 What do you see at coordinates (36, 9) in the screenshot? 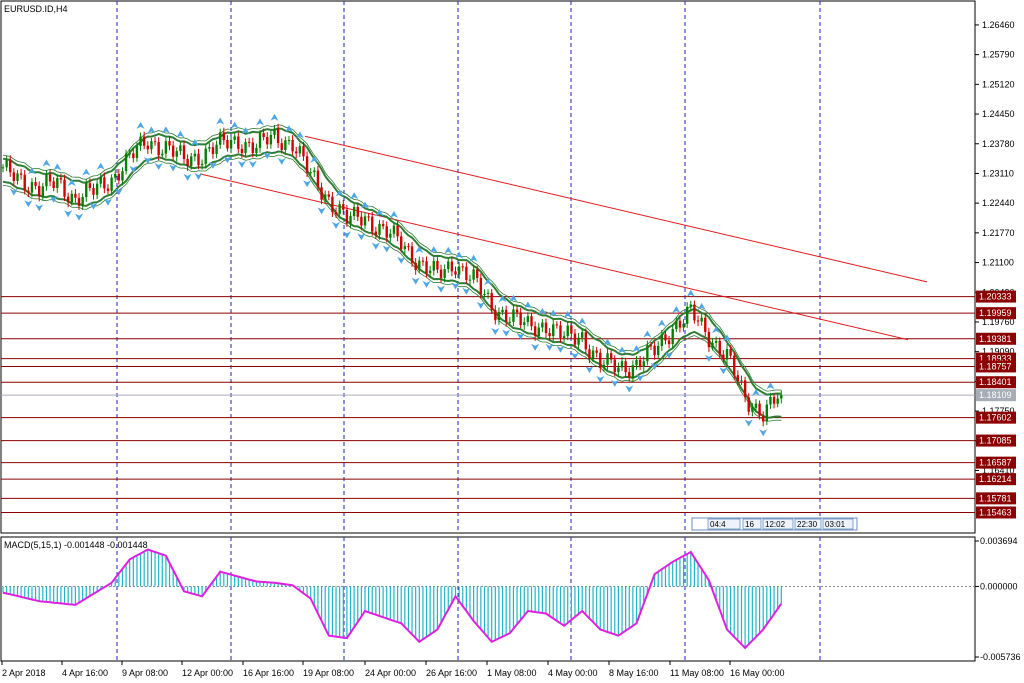
I see `chart-title: EURUSD.ID,H4` at bounding box center [36, 9].